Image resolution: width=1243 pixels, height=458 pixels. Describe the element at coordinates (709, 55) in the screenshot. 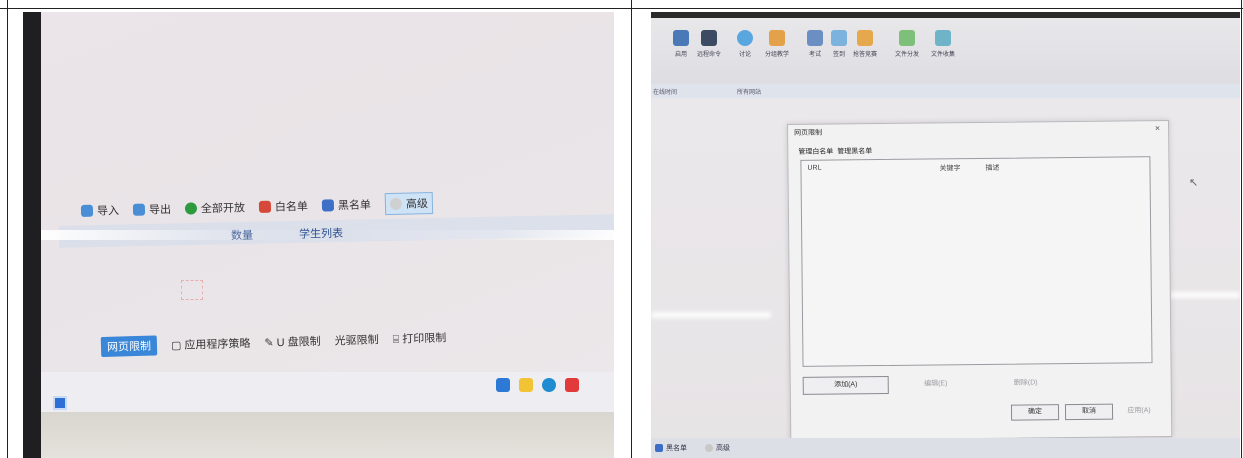

I see `toolbar-remote-command-label: 远程命令` at that location.